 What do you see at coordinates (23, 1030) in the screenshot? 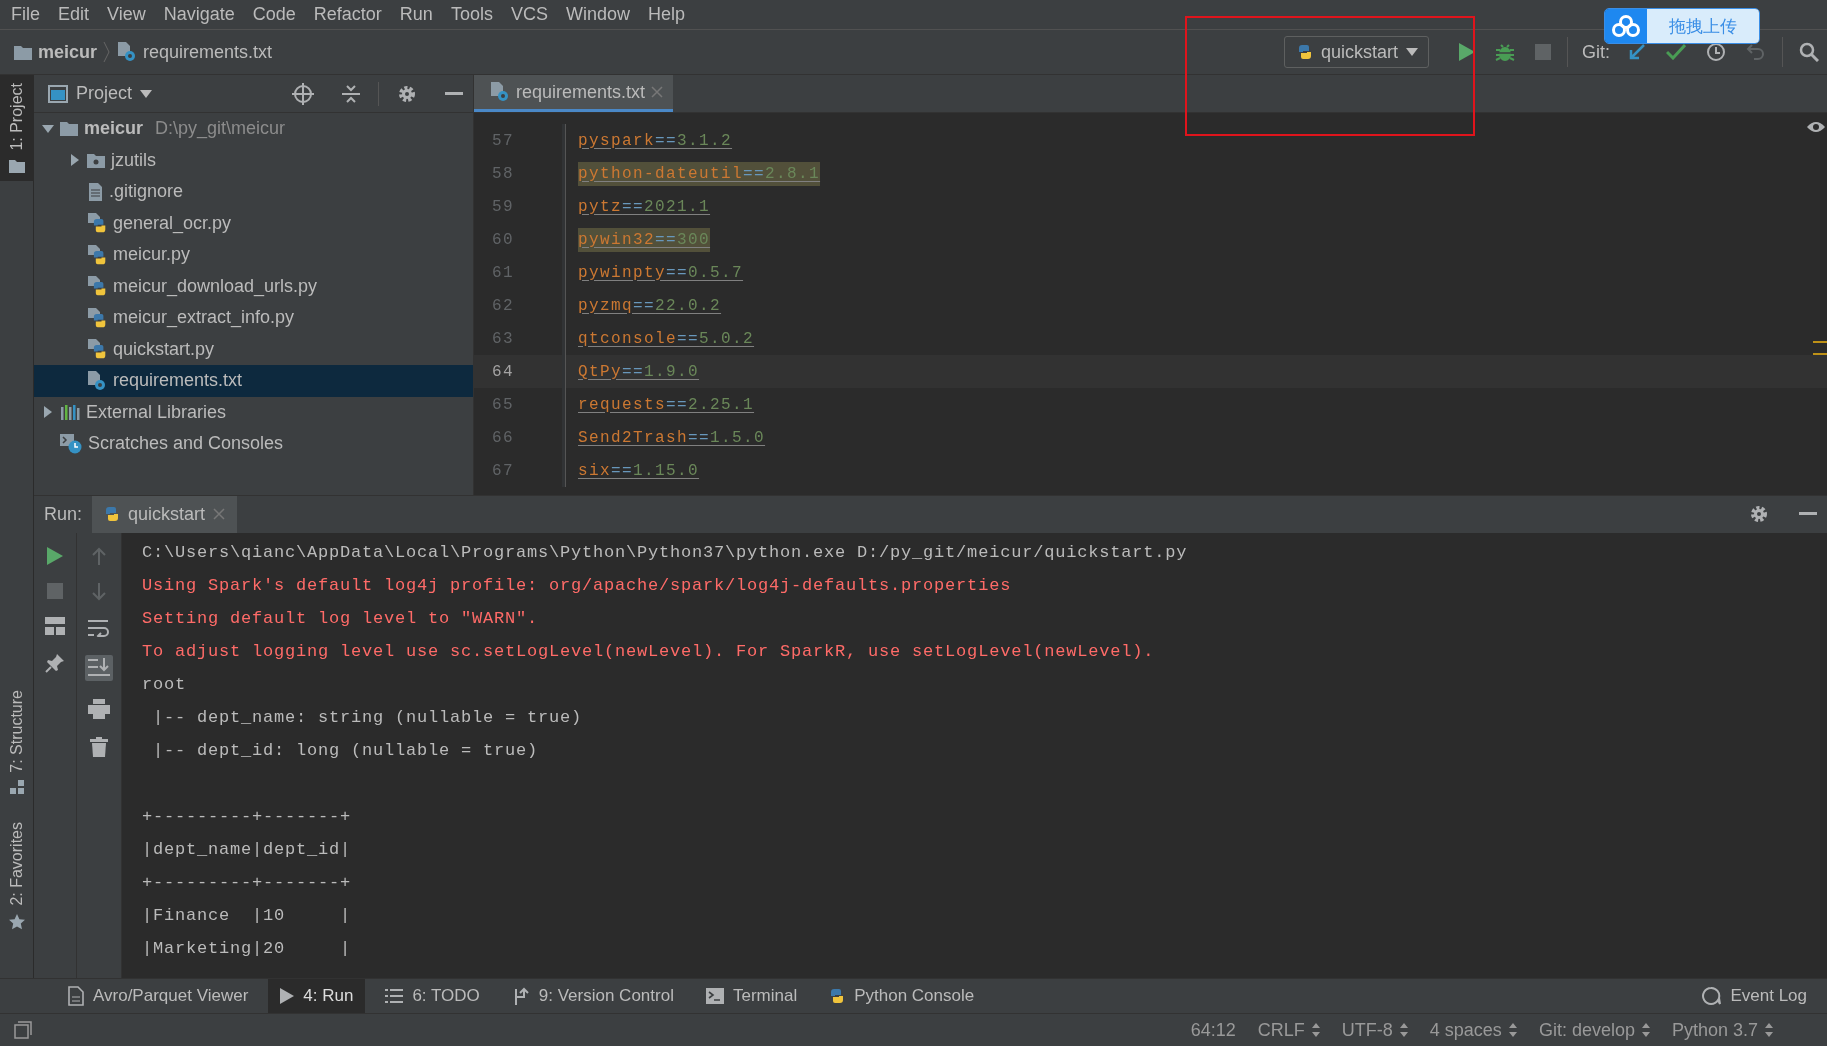
I see `panel-toggle-icon` at bounding box center [23, 1030].